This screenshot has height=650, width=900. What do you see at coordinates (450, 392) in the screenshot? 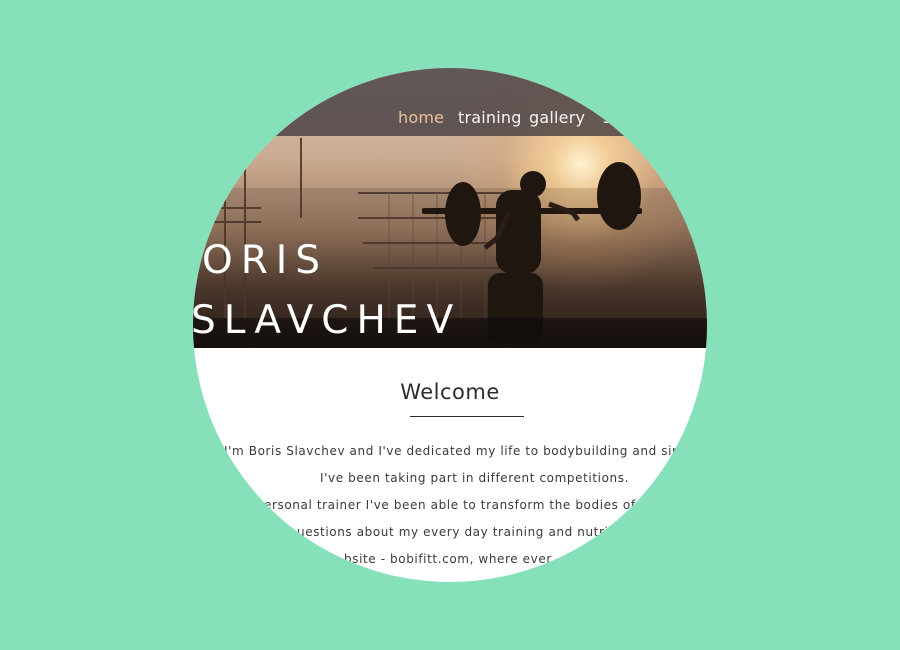
I see `welcome-heading: Welcome` at bounding box center [450, 392].